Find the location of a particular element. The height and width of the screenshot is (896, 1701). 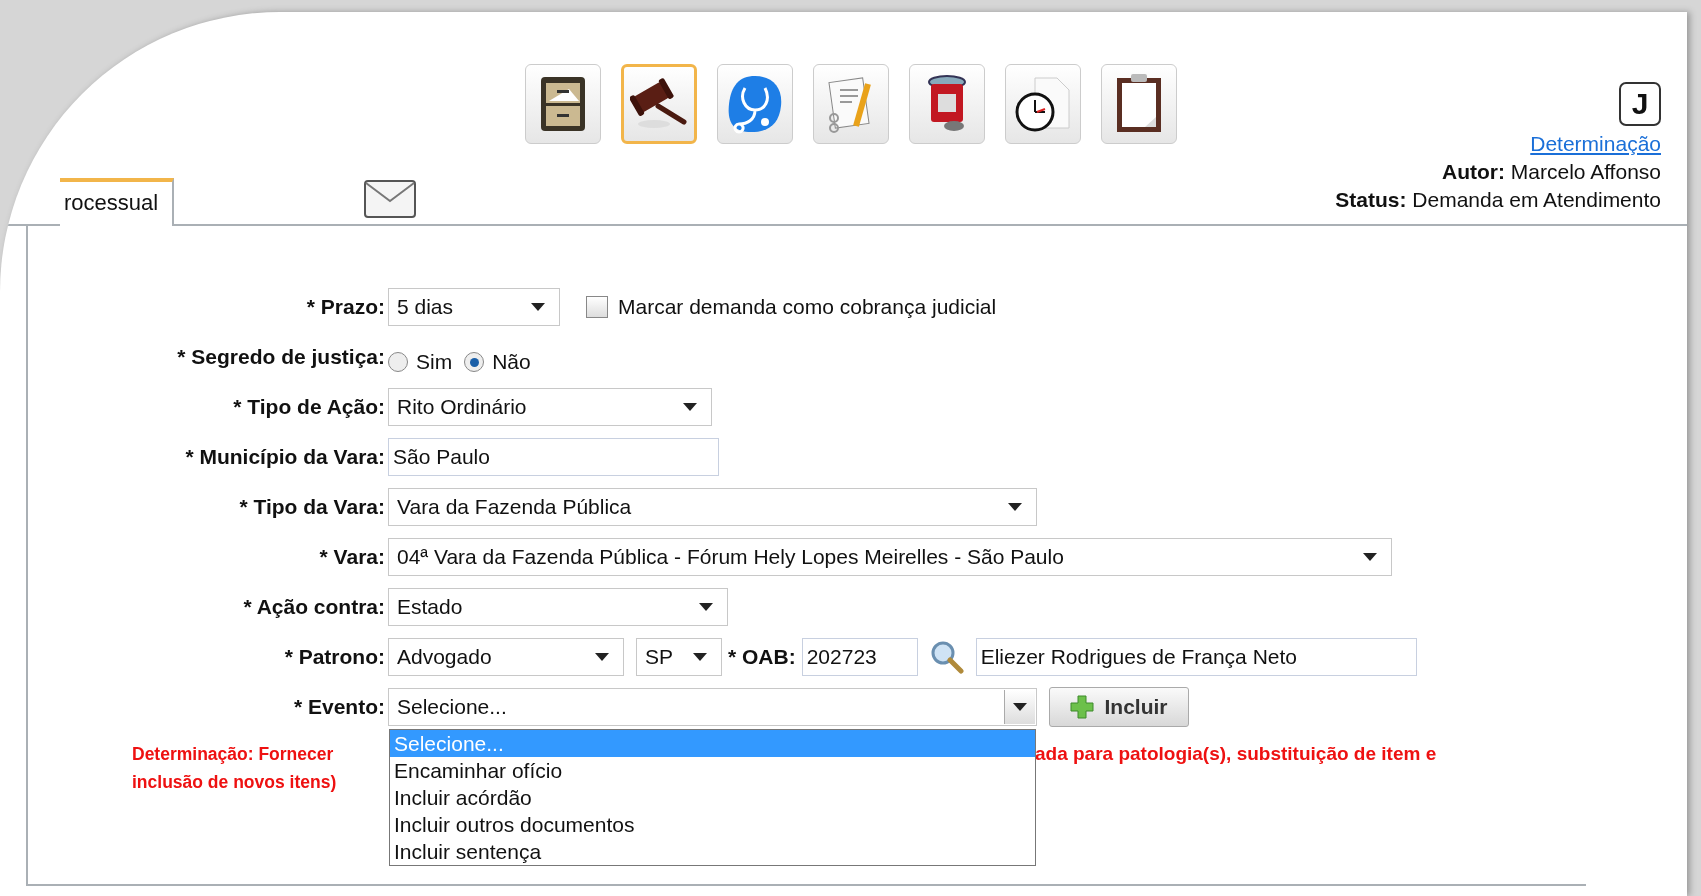

dropdown-option: Encaminhar ofício is located at coordinates (712, 770).